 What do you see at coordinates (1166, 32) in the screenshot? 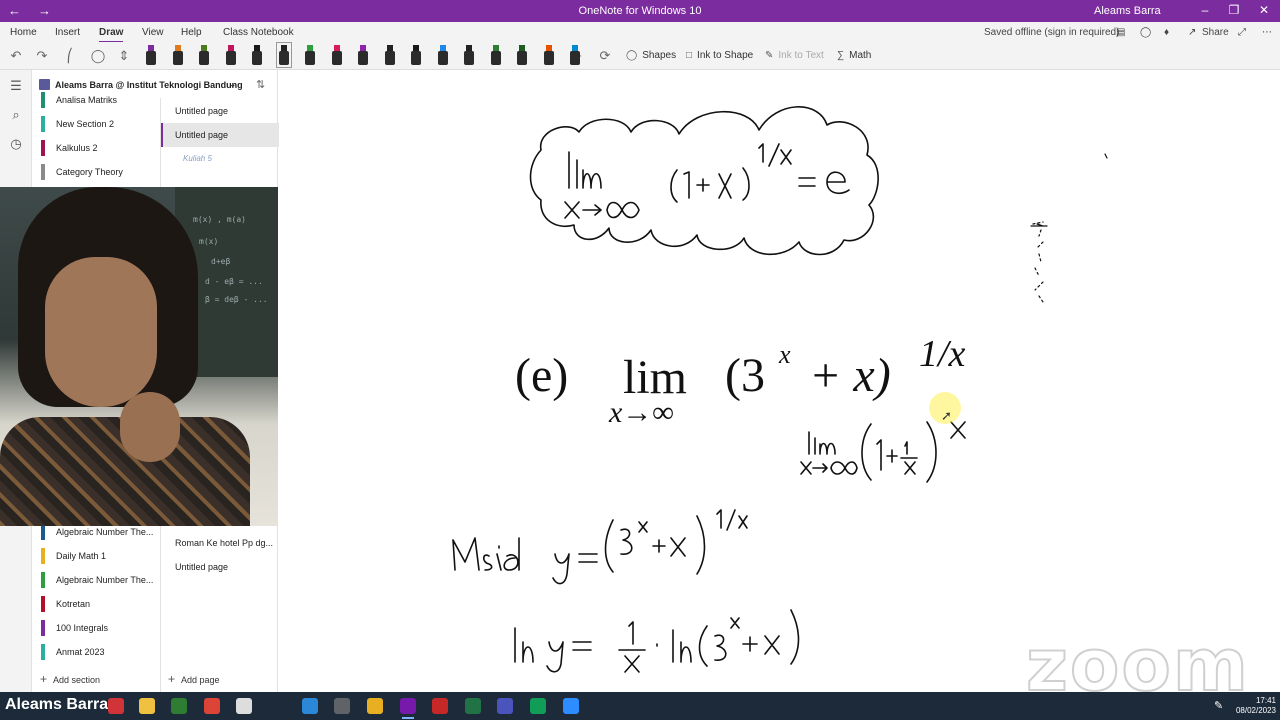
I see `bell-icon: ♦` at bounding box center [1166, 32].